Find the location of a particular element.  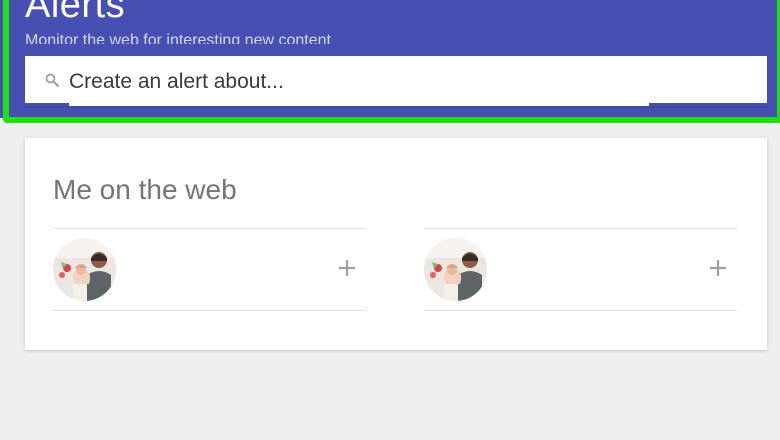

search-icon is located at coordinates (52, 80).